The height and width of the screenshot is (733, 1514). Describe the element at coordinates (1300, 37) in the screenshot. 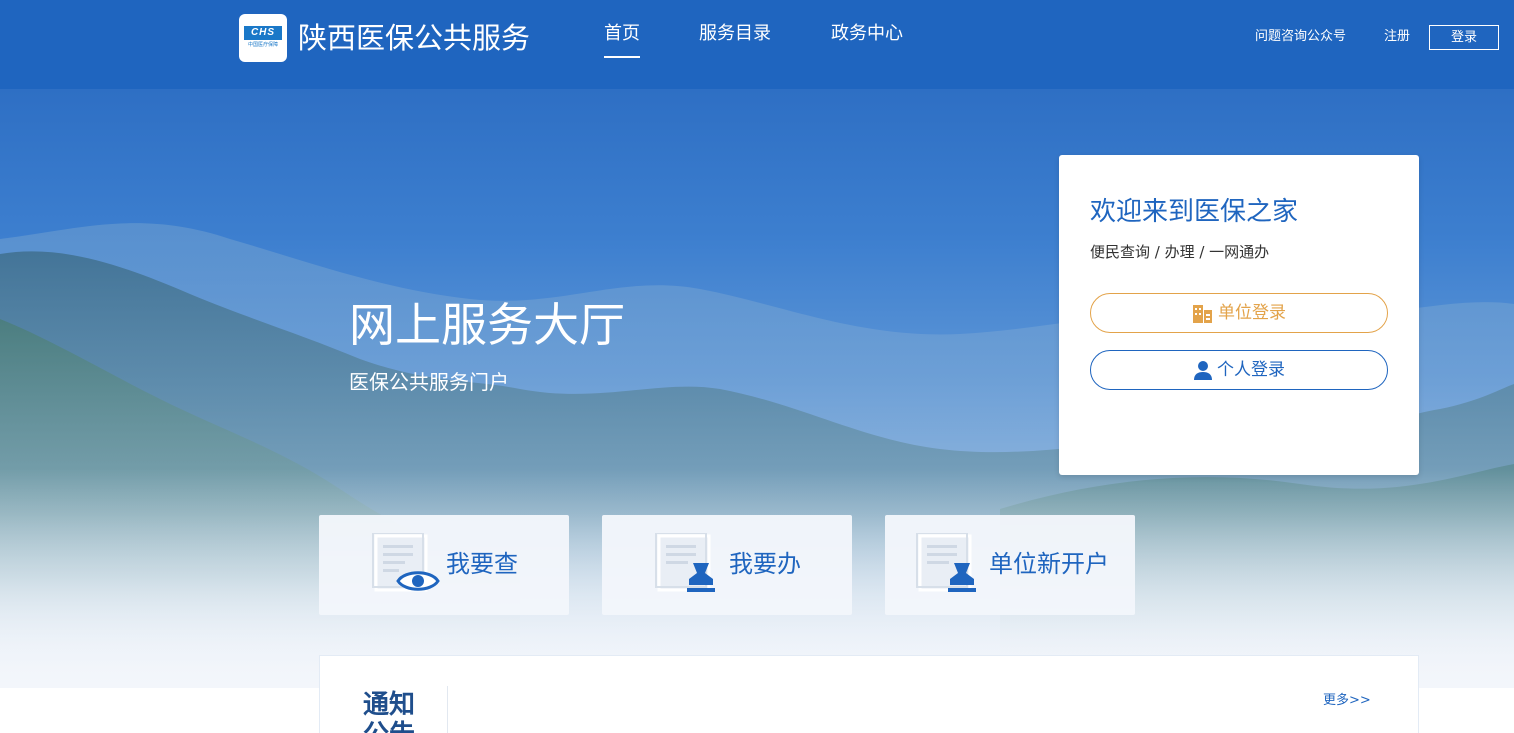

I see `consult-wechat-link: 问题咨询公众号` at that location.